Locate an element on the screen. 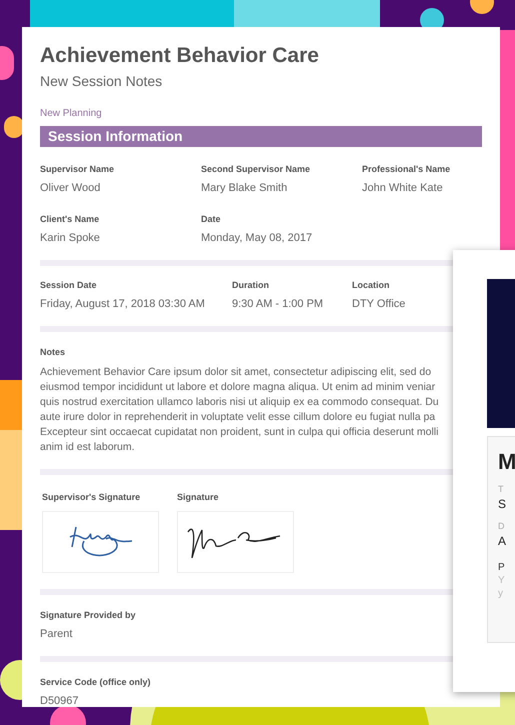  field-label: Duration is located at coordinates (251, 285).